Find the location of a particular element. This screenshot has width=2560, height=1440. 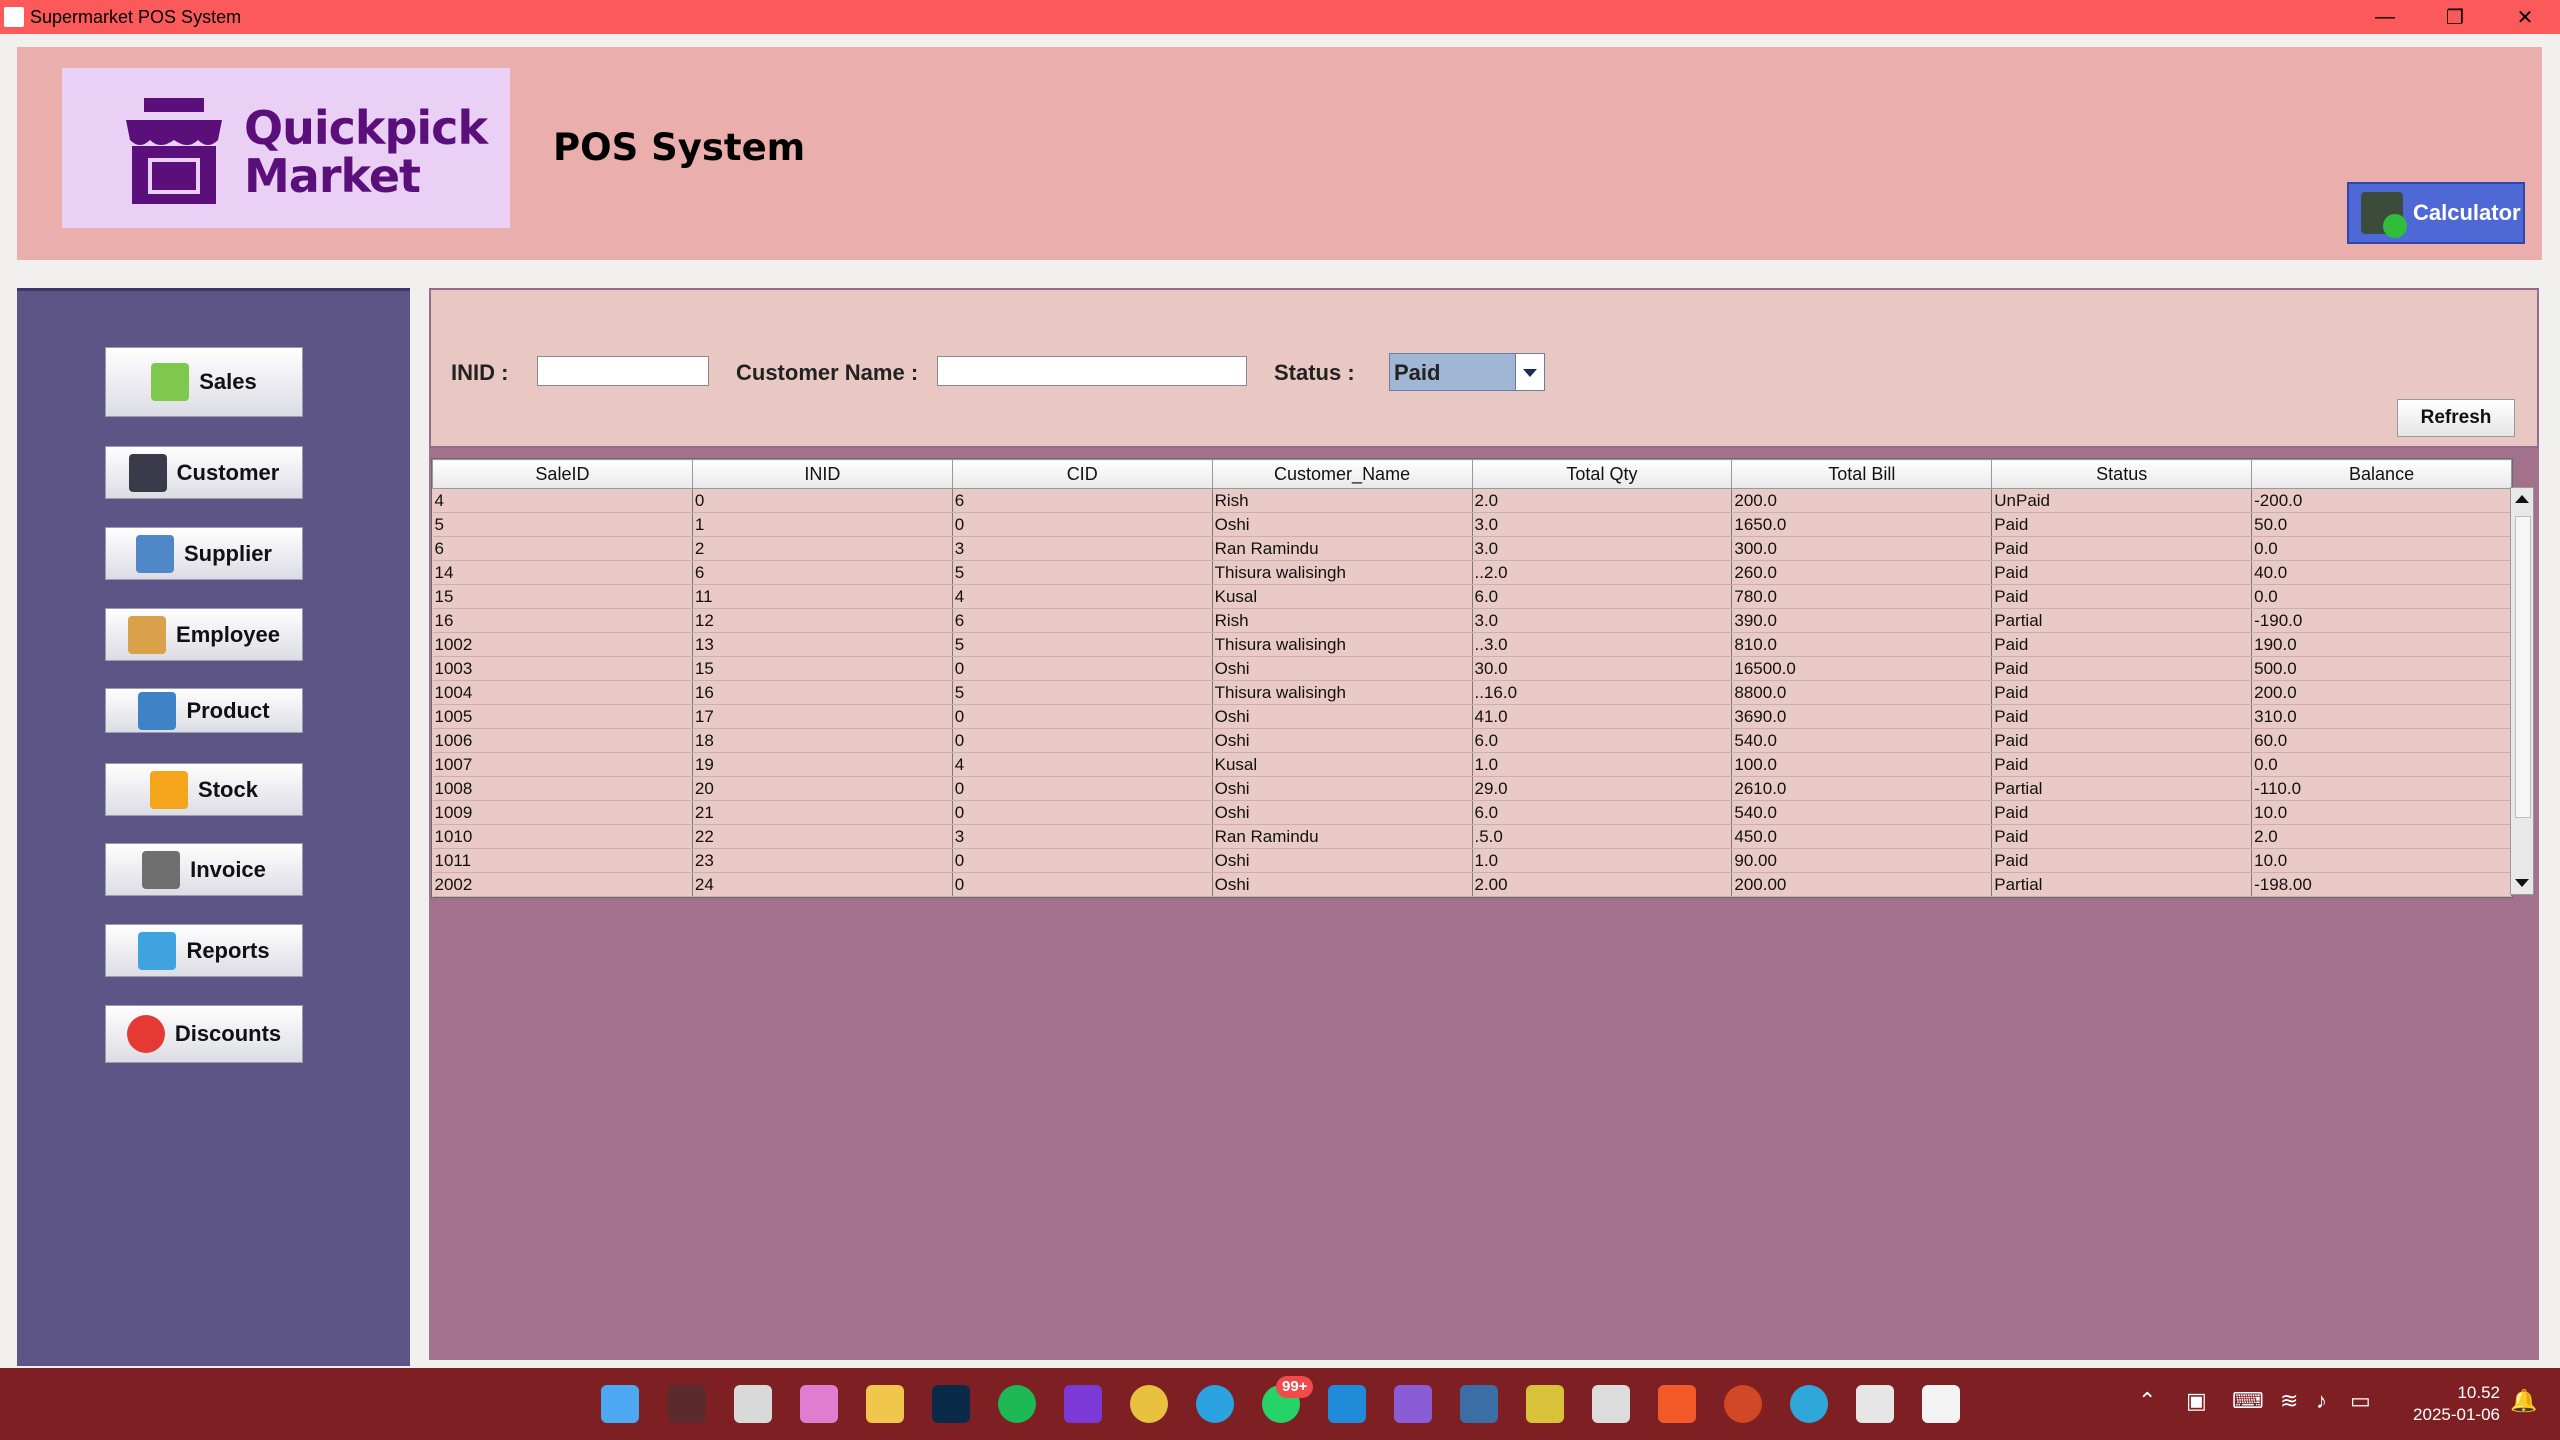

copilot-icon is located at coordinates (819, 1404).